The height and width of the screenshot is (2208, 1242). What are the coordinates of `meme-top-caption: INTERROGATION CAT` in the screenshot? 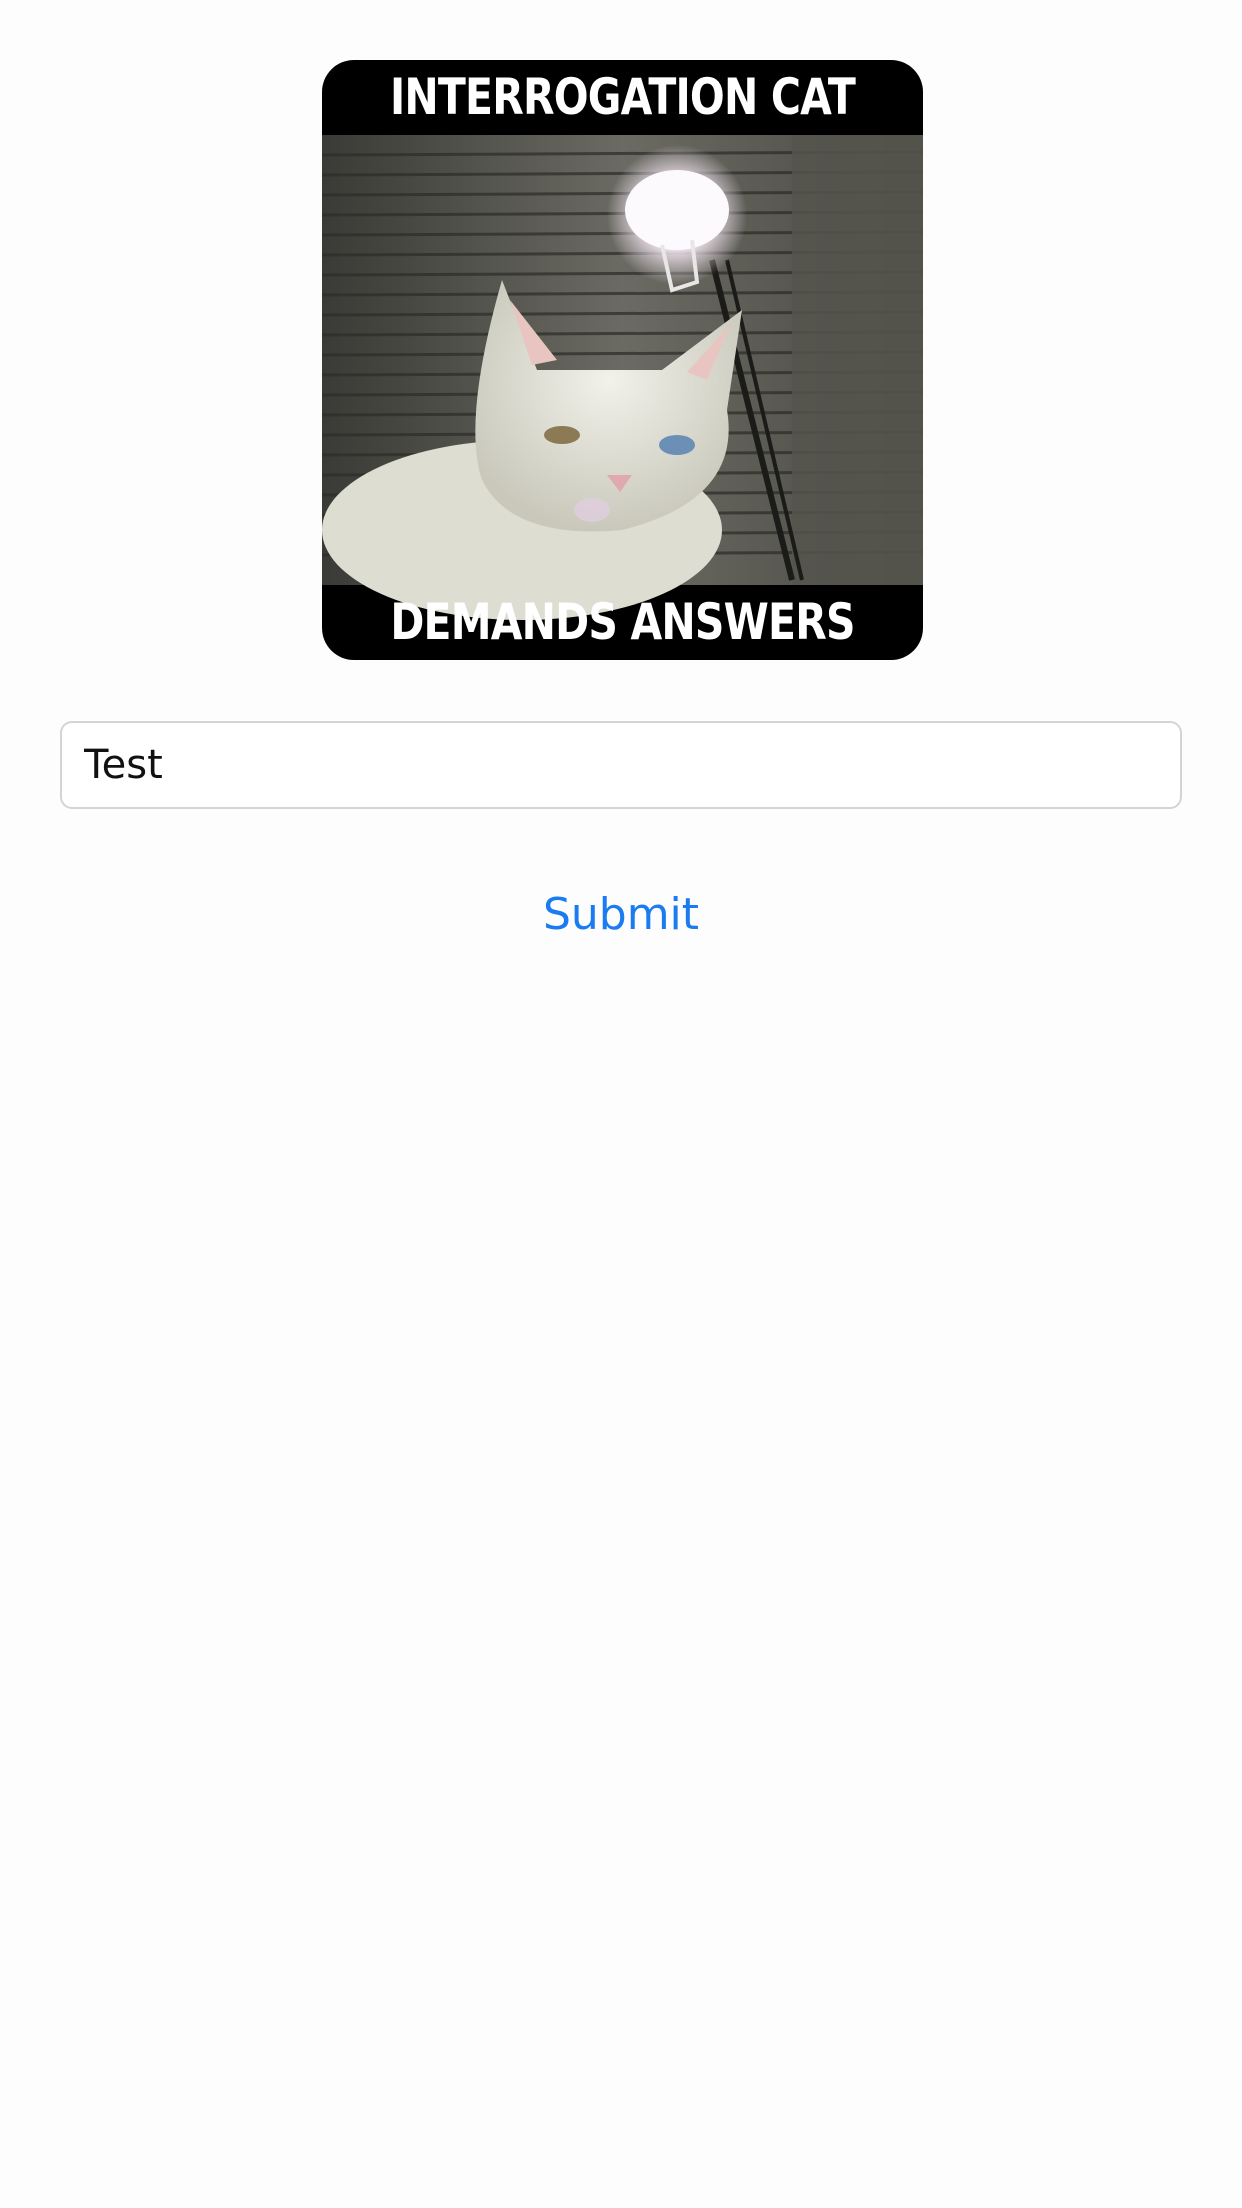 It's located at (622, 97).